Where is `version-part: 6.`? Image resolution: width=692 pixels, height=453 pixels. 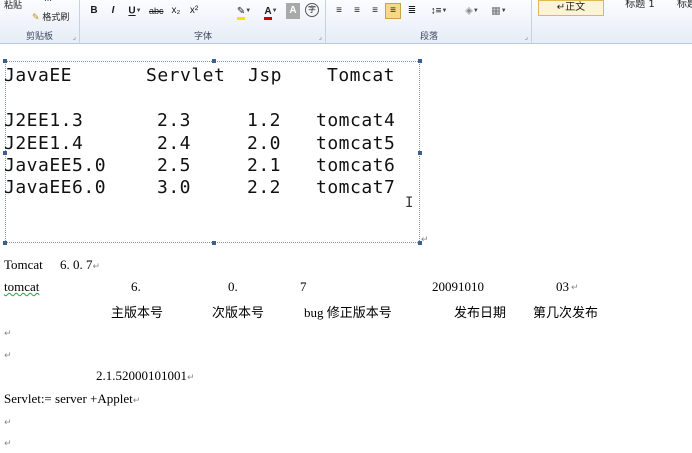 version-part: 6. is located at coordinates (136, 286).